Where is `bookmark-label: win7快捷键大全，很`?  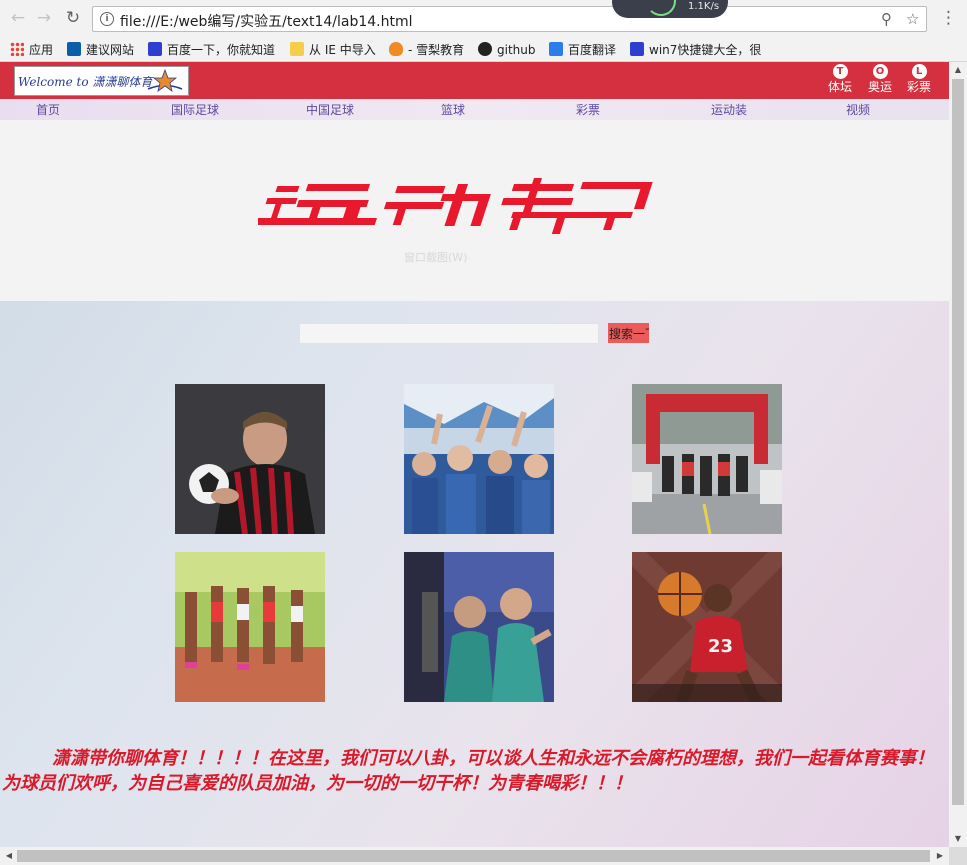
bookmark-label: win7快捷键大全，很 is located at coordinates (705, 50).